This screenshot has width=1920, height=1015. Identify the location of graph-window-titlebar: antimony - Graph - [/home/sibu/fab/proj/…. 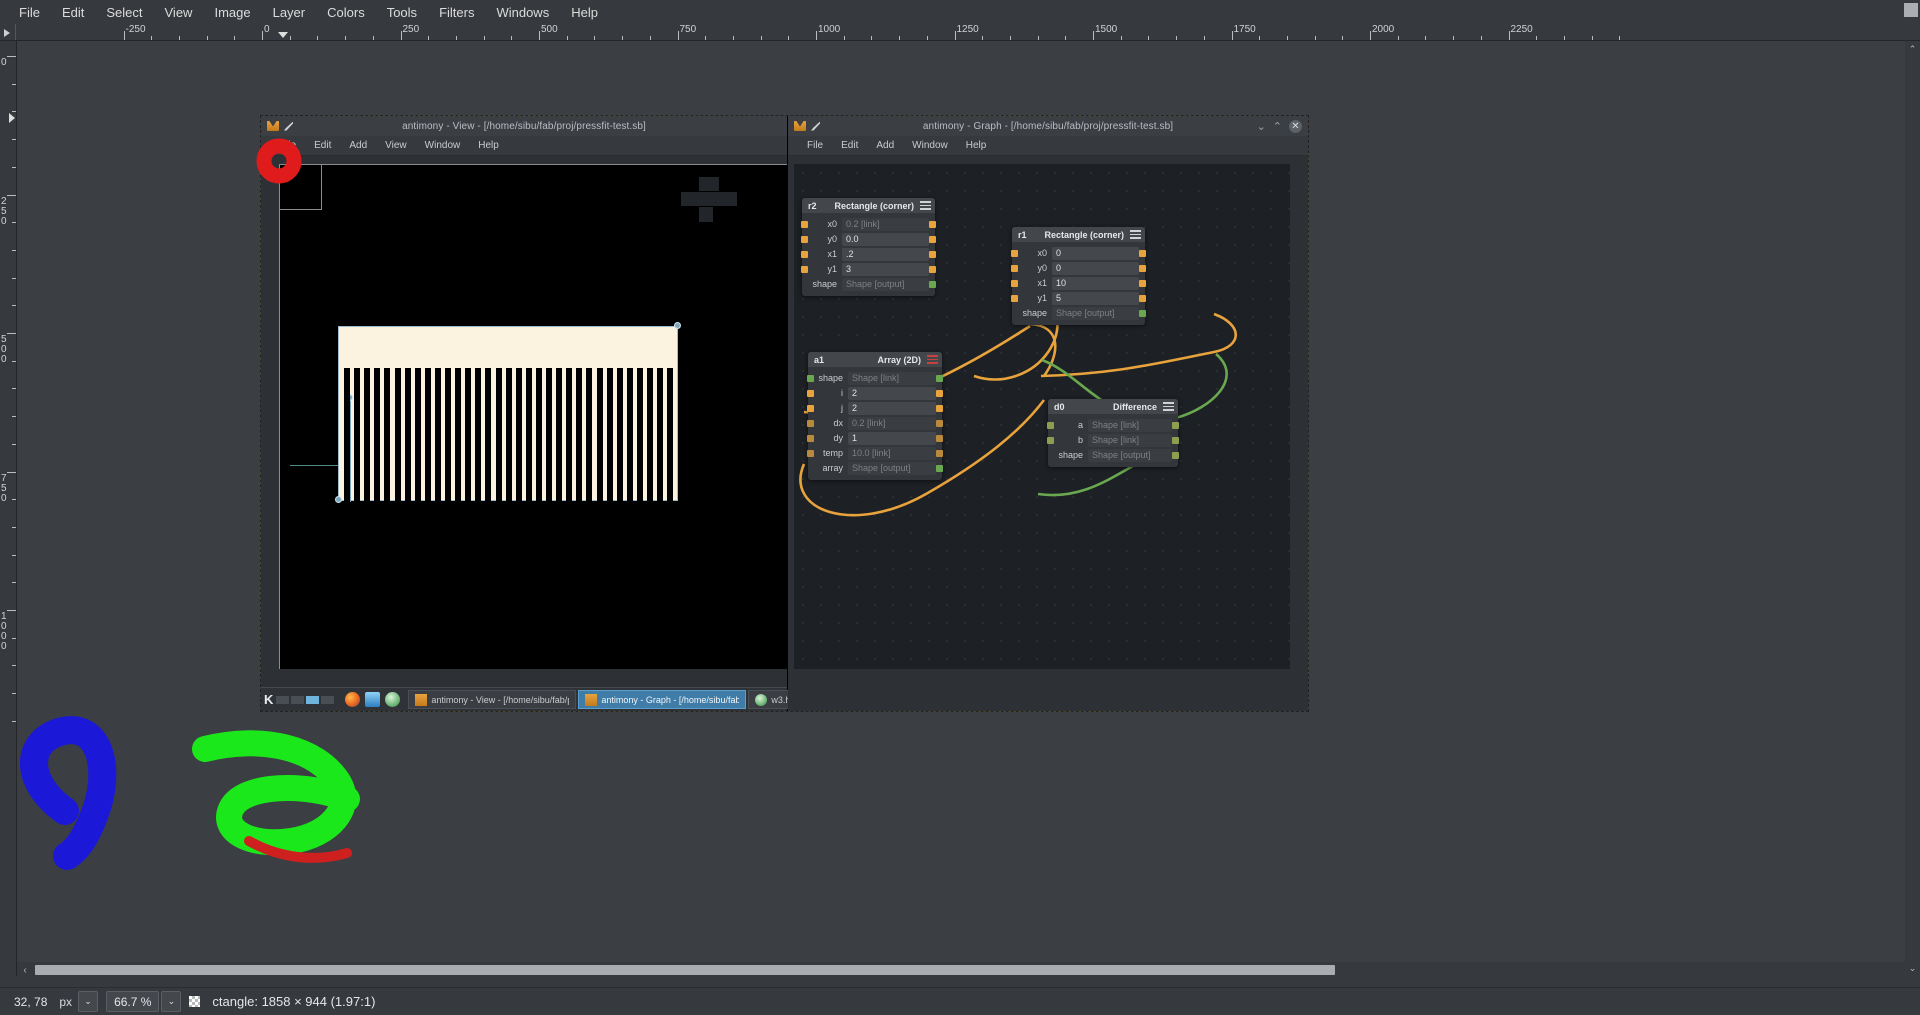
(1048, 126).